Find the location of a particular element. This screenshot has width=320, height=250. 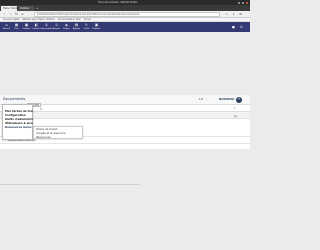

dropdown-item: Ressources Gelus is located at coordinates (19, 127).